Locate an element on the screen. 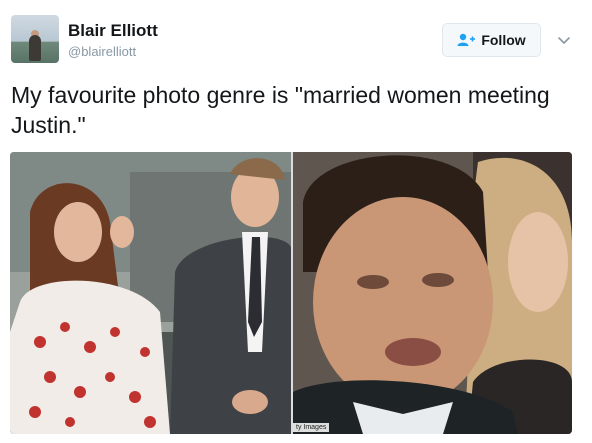 Image resolution: width=592 pixels, height=443 pixels. follow-button: Follow is located at coordinates (491, 40).